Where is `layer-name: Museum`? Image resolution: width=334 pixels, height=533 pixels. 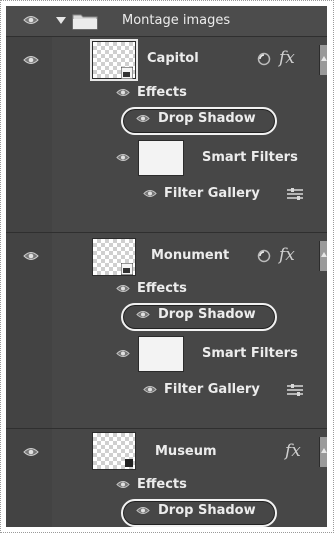 layer-name: Museum is located at coordinates (186, 452).